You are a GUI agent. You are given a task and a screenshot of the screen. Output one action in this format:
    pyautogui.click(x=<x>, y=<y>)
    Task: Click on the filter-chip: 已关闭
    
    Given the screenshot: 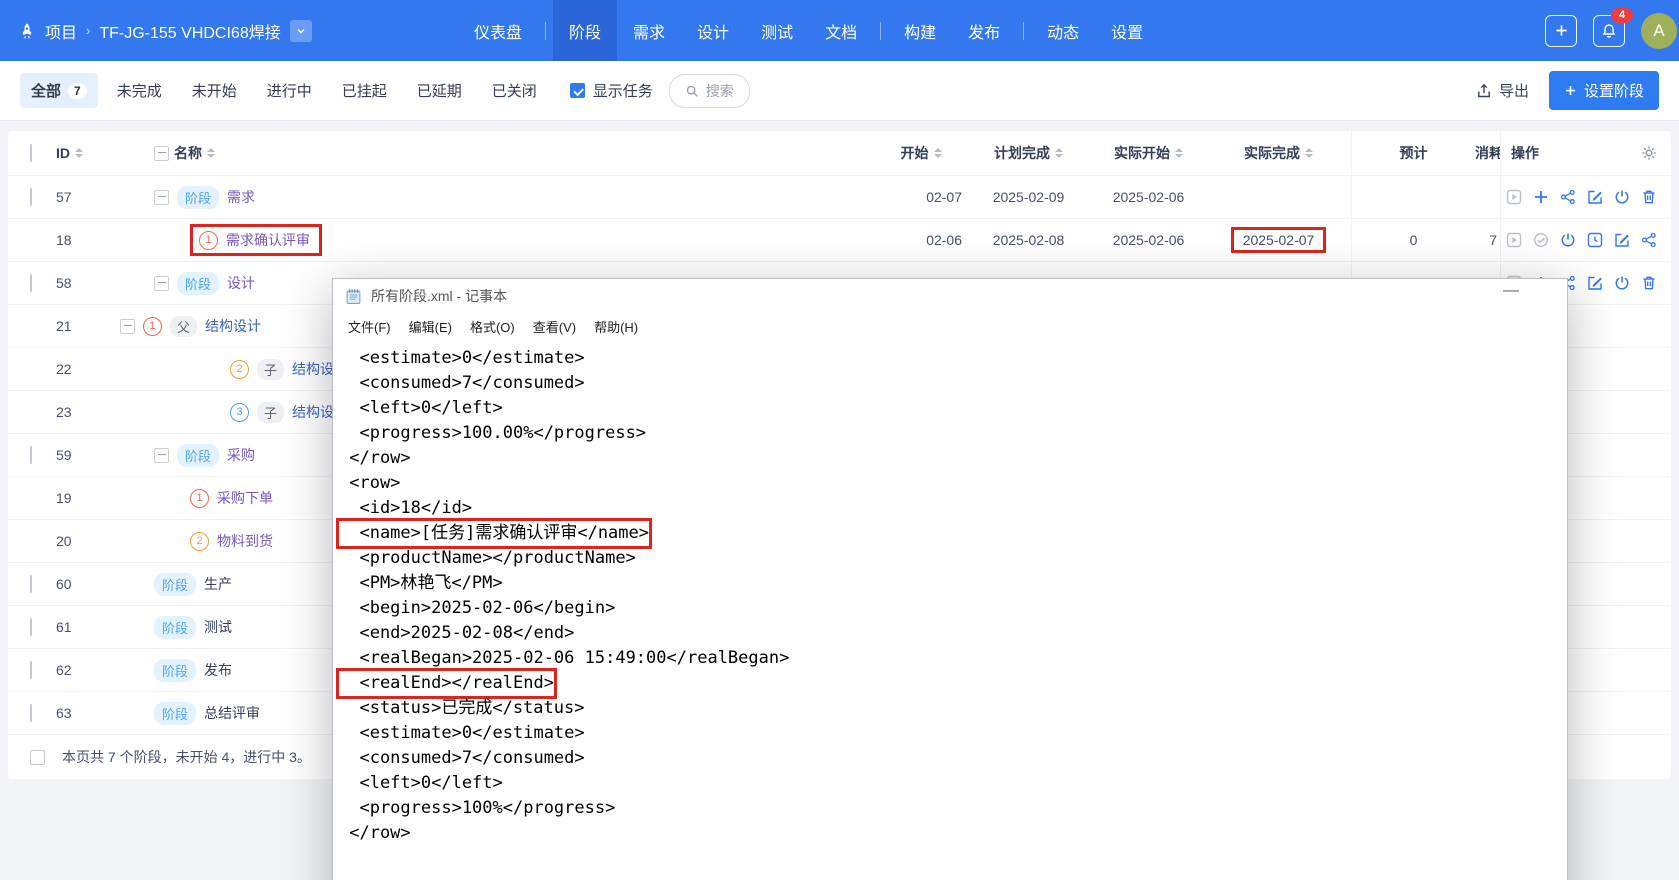 What is the action you would take?
    pyautogui.click(x=514, y=90)
    